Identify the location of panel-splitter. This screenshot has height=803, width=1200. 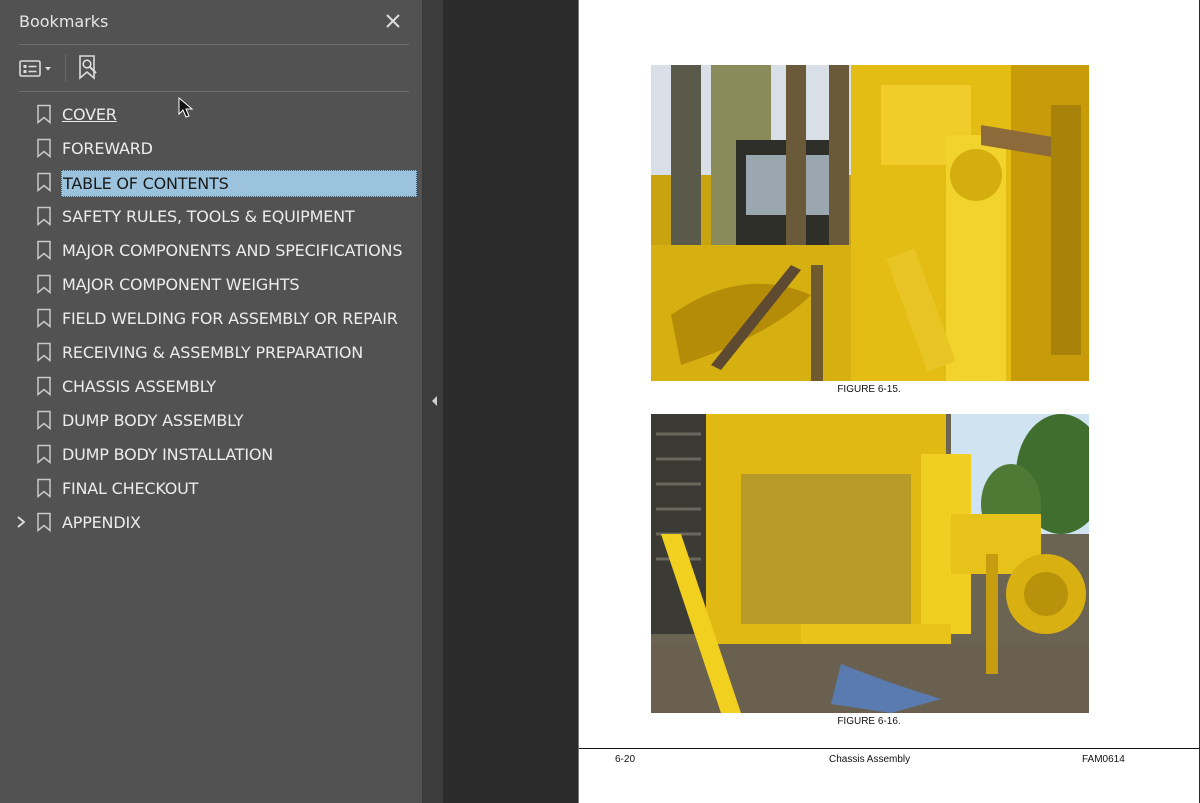
(433, 401).